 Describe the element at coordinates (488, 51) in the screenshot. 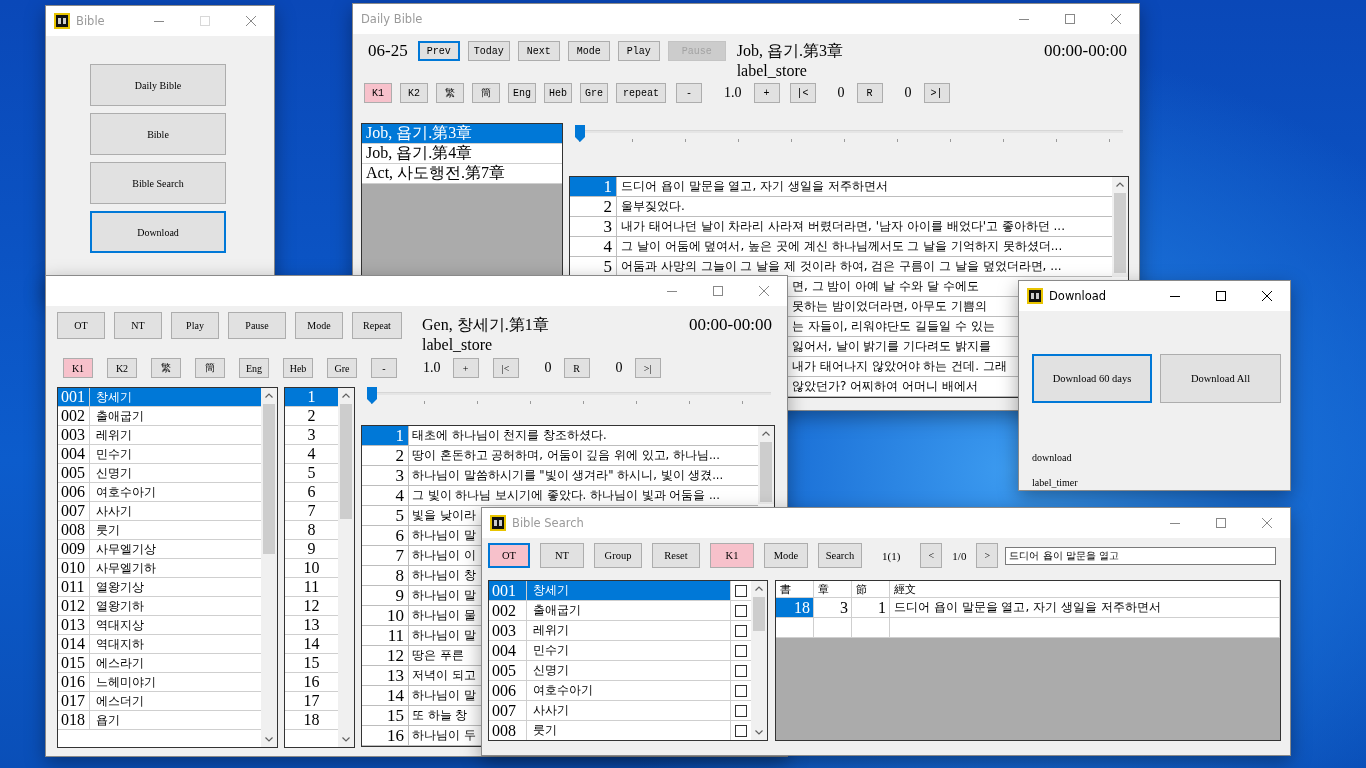

I see `toolbar-button: Today` at that location.